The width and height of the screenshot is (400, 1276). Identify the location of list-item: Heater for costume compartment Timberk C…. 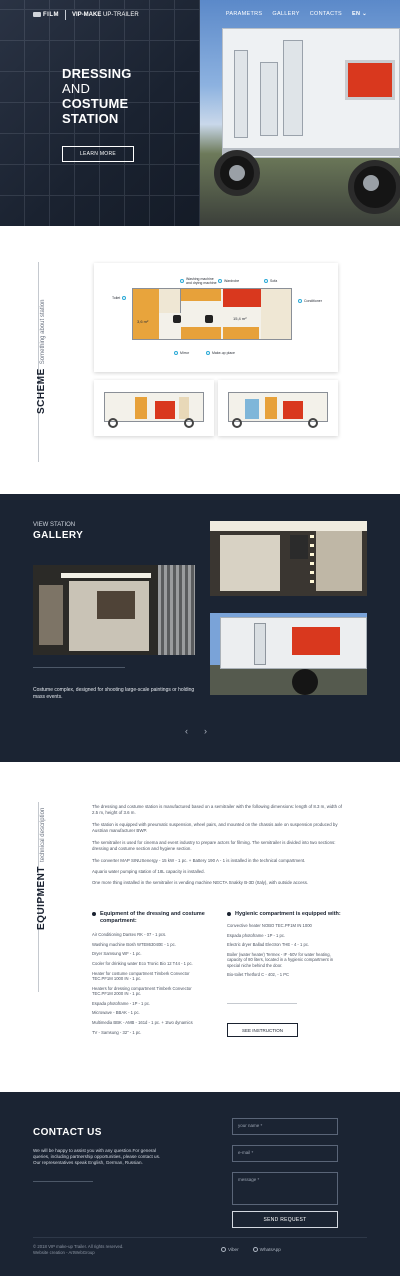
(141, 976).